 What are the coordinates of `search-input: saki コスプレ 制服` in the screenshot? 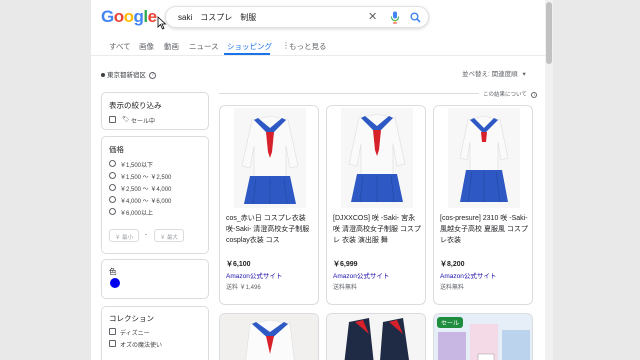 It's located at (217, 17).